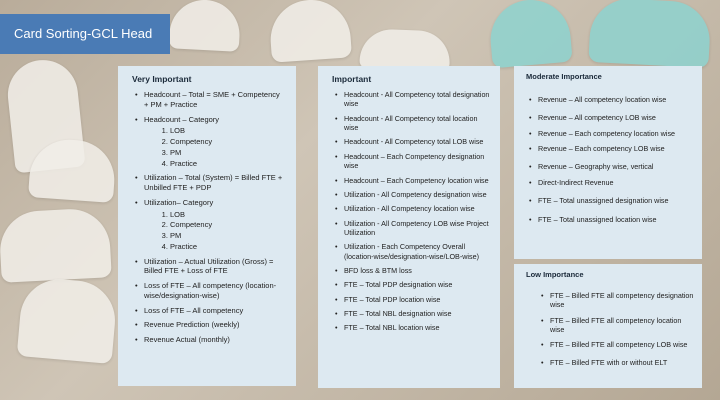 The image size is (720, 400). What do you see at coordinates (611, 183) in the screenshot?
I see `list-item: Direct-Indirect Revenue` at bounding box center [611, 183].